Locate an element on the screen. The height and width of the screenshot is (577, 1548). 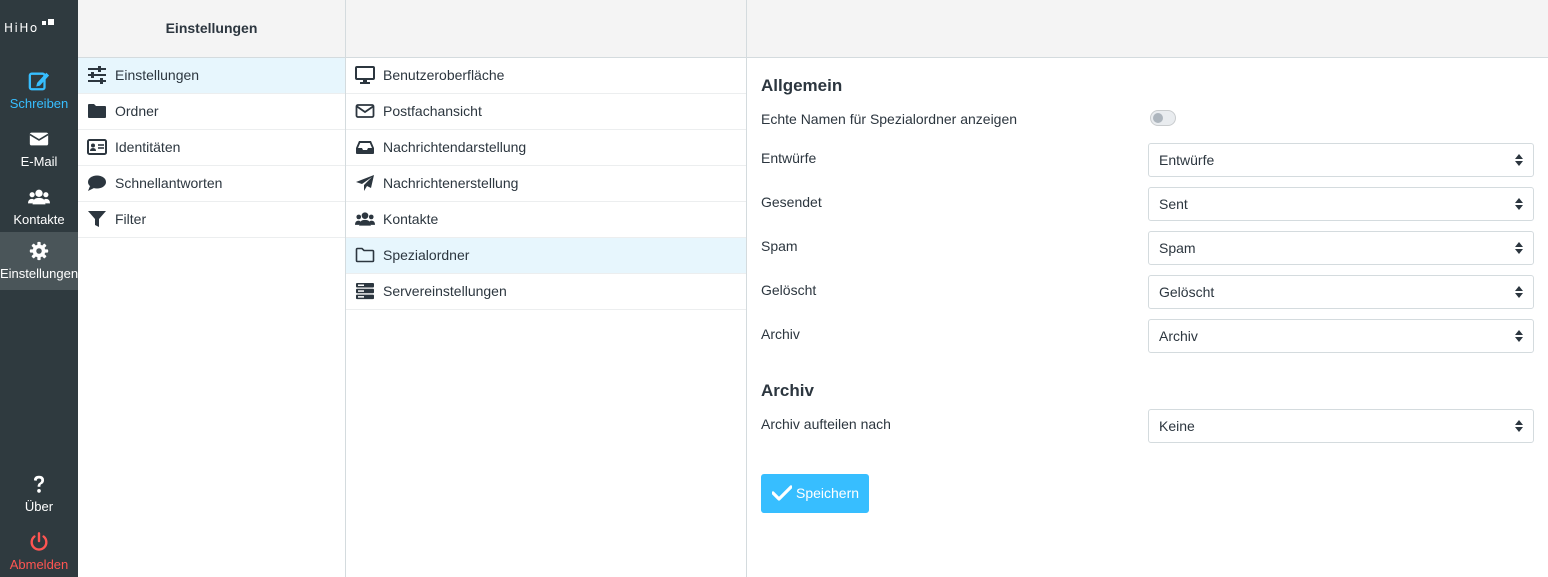
archive-split-select: Keine is located at coordinates (1341, 426).